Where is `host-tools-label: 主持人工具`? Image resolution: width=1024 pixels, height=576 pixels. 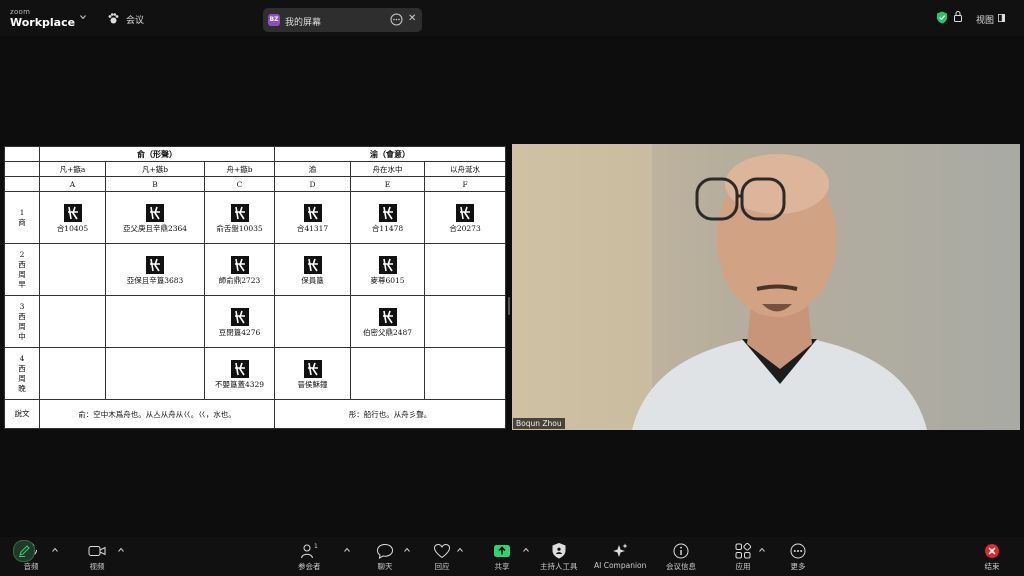
host-tools-label: 主持人工具 is located at coordinates (559, 566).